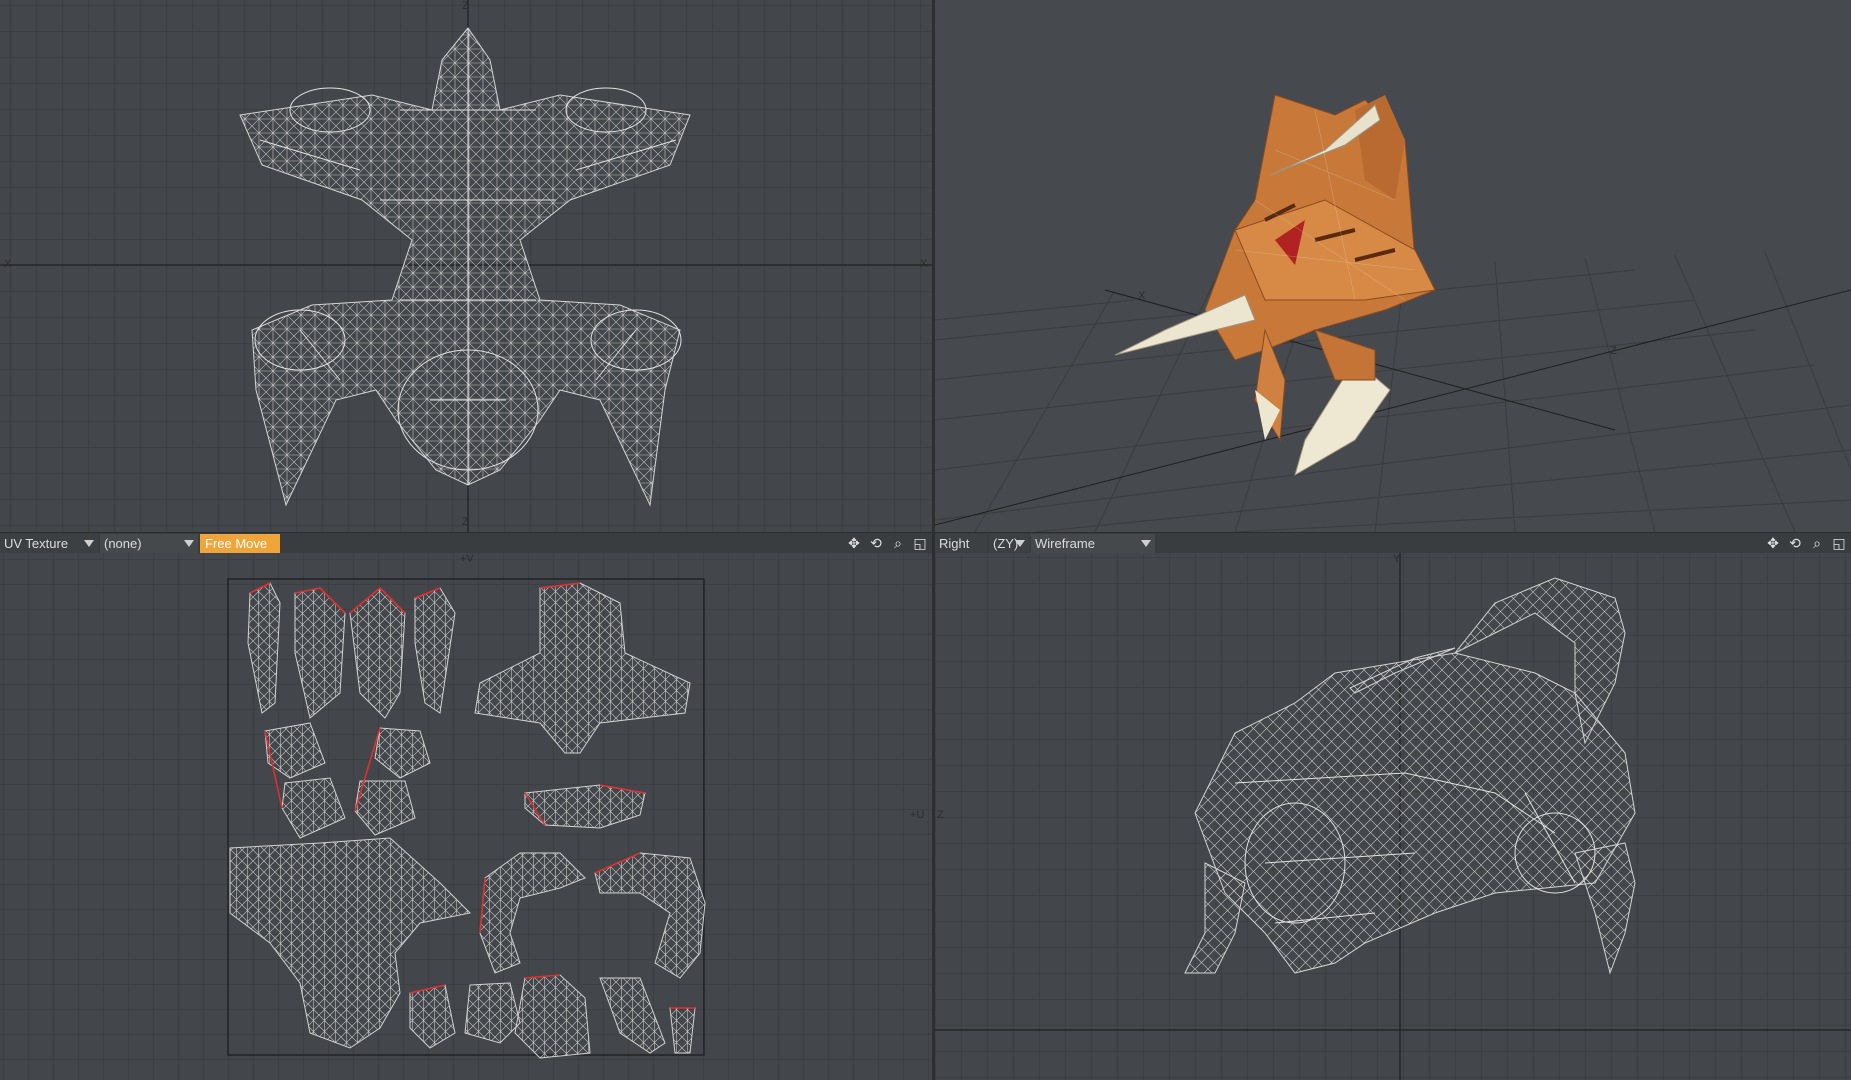  Describe the element at coordinates (123, 543) in the screenshot. I see `uv-map-label: (none)` at that location.